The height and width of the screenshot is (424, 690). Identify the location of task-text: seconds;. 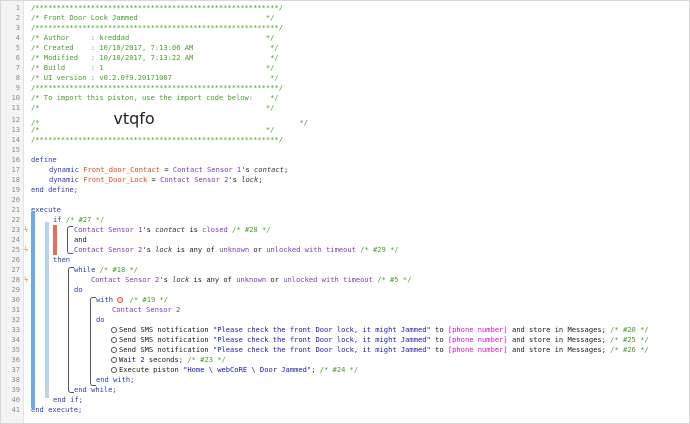
(164, 359).